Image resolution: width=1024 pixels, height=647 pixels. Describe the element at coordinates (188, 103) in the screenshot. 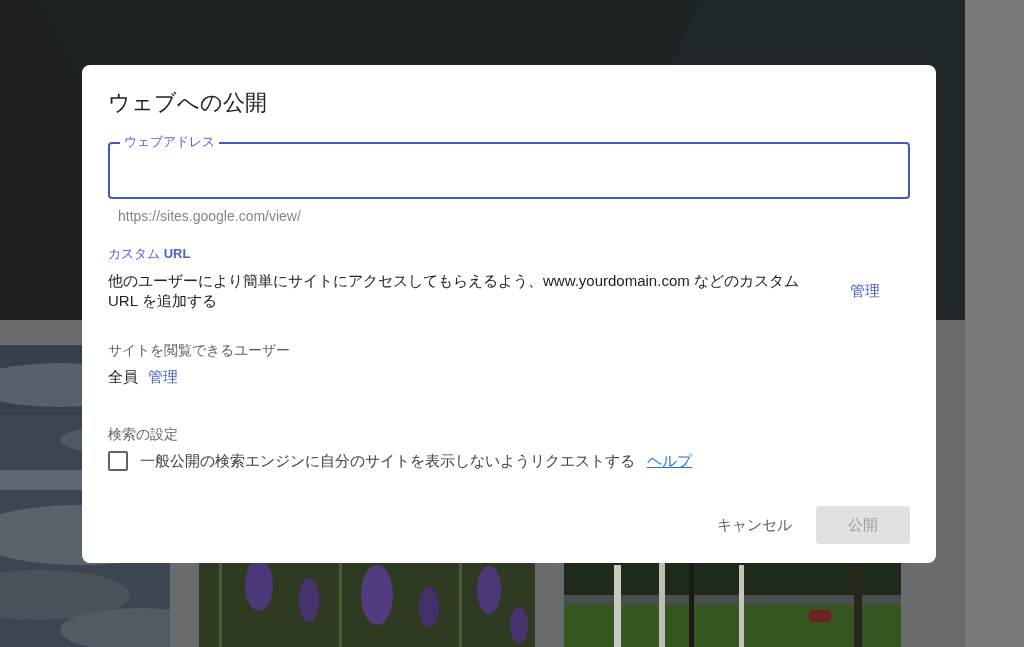

I see `dialog-title: ウェブへの公開` at that location.